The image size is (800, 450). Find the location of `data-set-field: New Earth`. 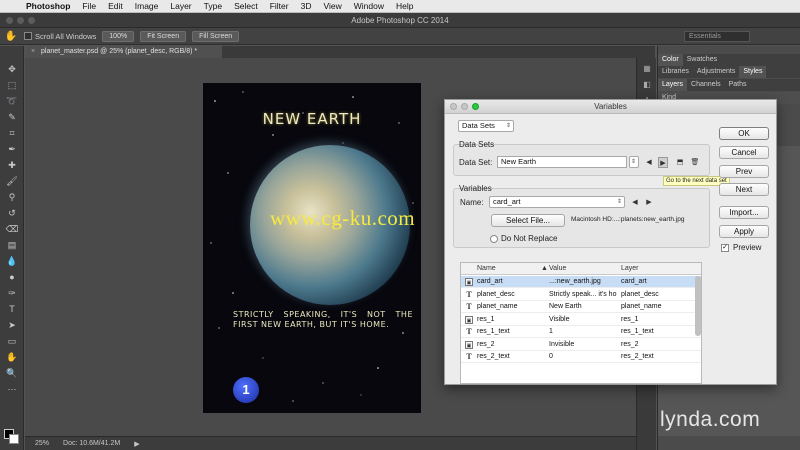

data-set-field: New Earth is located at coordinates (562, 162).